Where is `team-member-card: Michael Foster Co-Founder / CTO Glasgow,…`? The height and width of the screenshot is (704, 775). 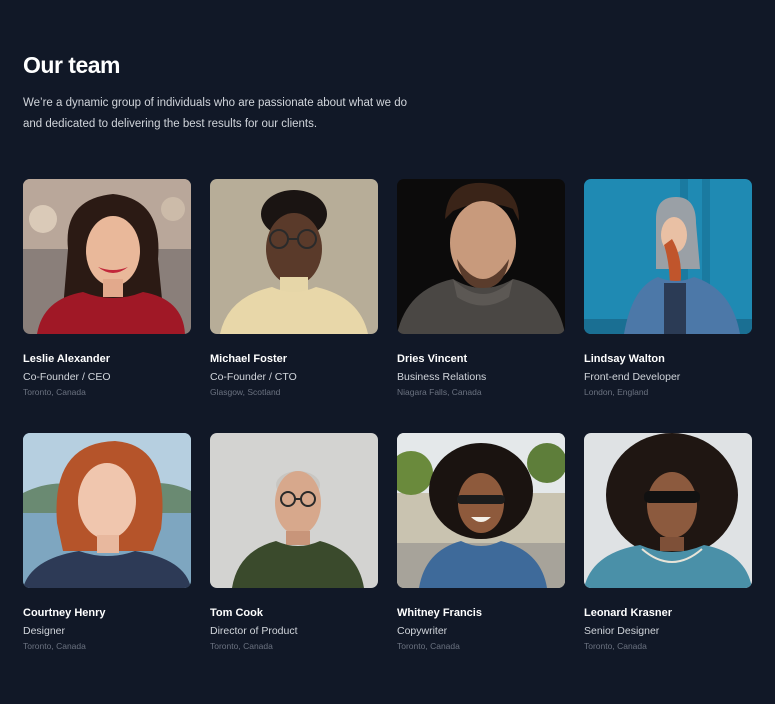 team-member-card: Michael Foster Co-Founder / CTO Glasgow,… is located at coordinates (294, 306).